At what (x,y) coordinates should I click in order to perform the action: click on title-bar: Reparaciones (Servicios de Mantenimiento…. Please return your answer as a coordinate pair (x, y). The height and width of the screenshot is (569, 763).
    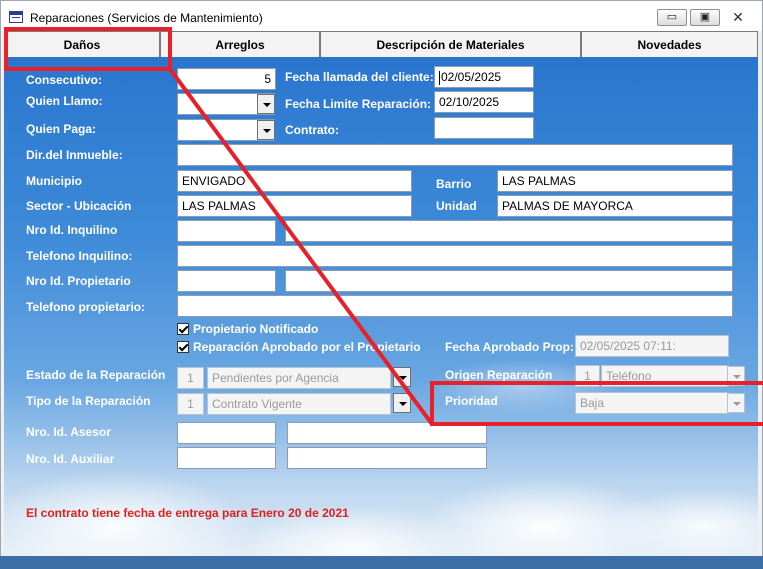
    Looking at the image, I should click on (381, 16).